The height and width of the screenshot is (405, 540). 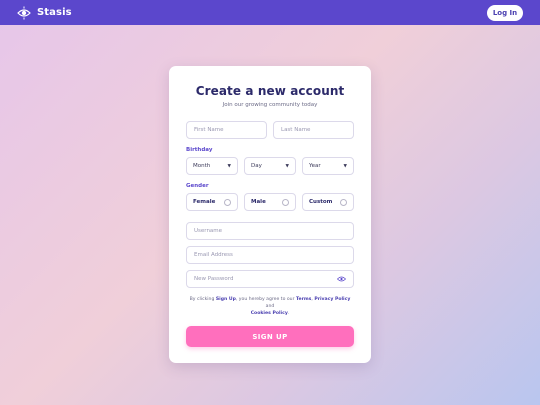 I want to click on terms-link: Terms, so click(x=303, y=299).